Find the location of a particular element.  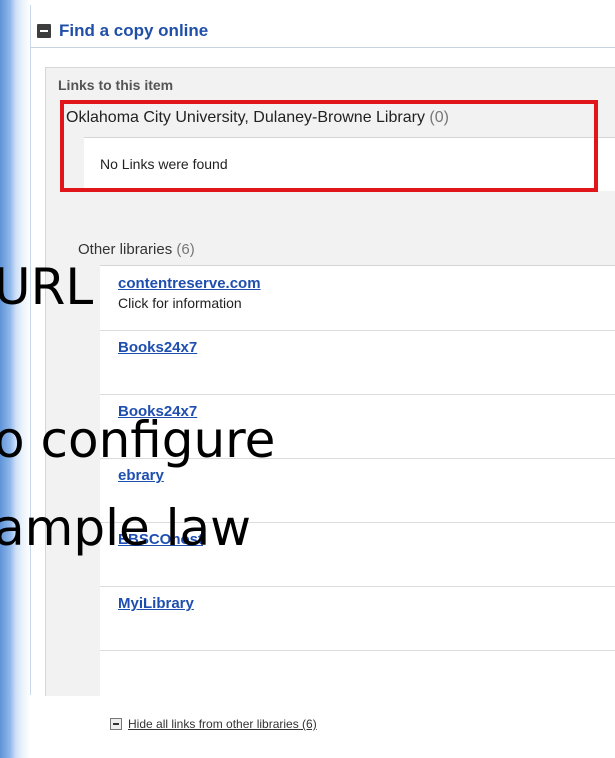

other-libraries-title: Other libraries (6) is located at coordinates (136, 249).